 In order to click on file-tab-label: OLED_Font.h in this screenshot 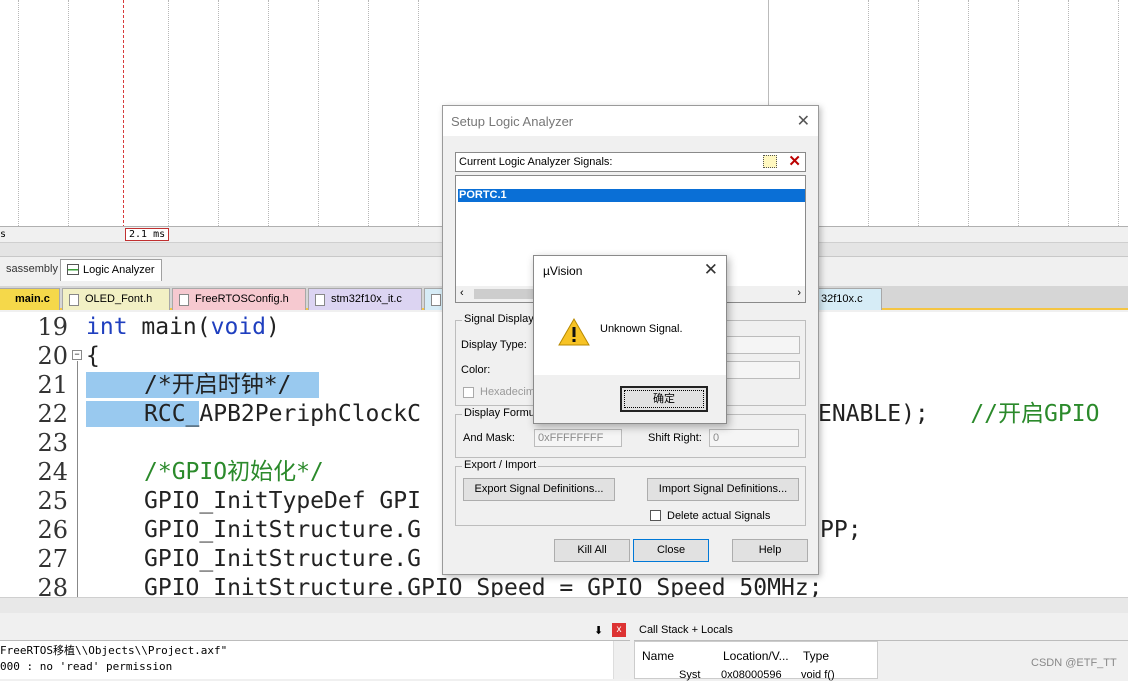, I will do `click(119, 299)`.